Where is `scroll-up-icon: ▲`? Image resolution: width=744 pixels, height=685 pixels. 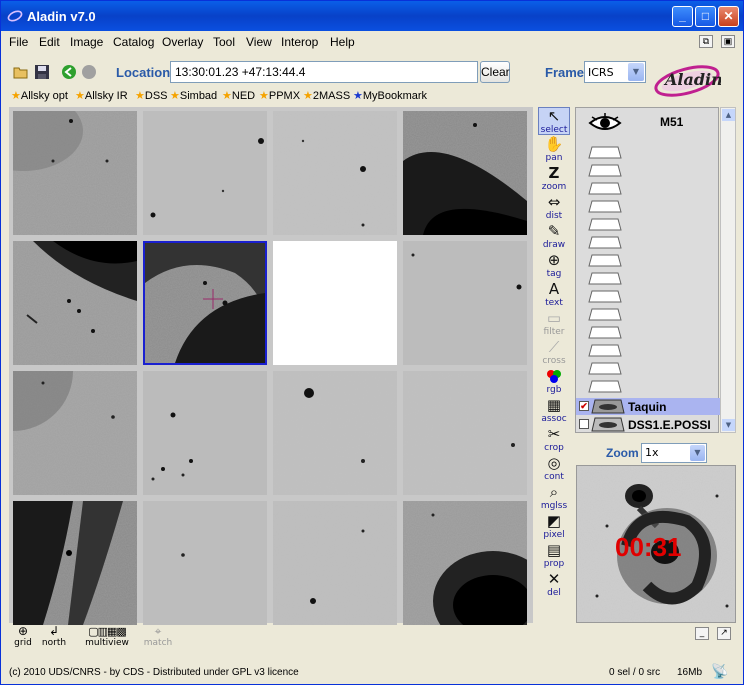 scroll-up-icon: ▲ is located at coordinates (728, 115).